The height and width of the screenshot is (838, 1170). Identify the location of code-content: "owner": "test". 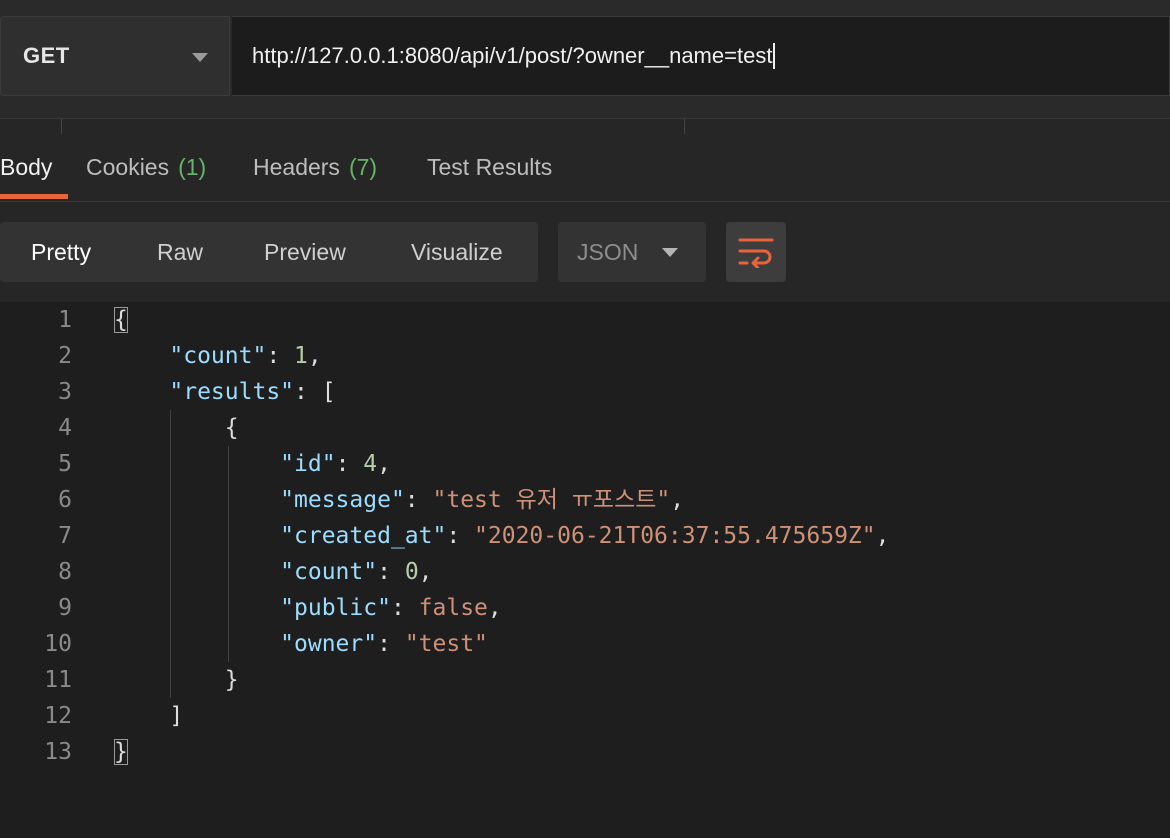
(384, 644).